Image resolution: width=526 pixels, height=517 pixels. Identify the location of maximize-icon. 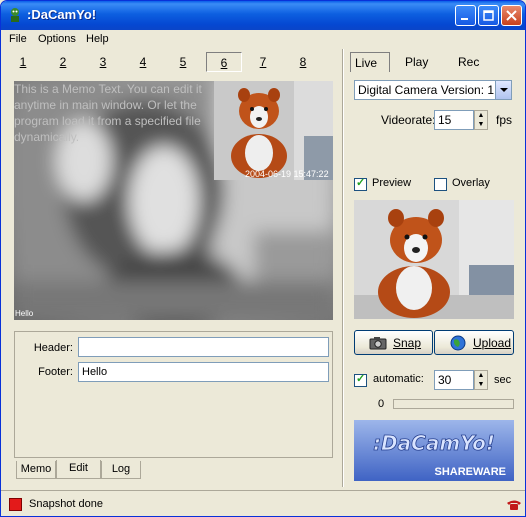
(488, 15).